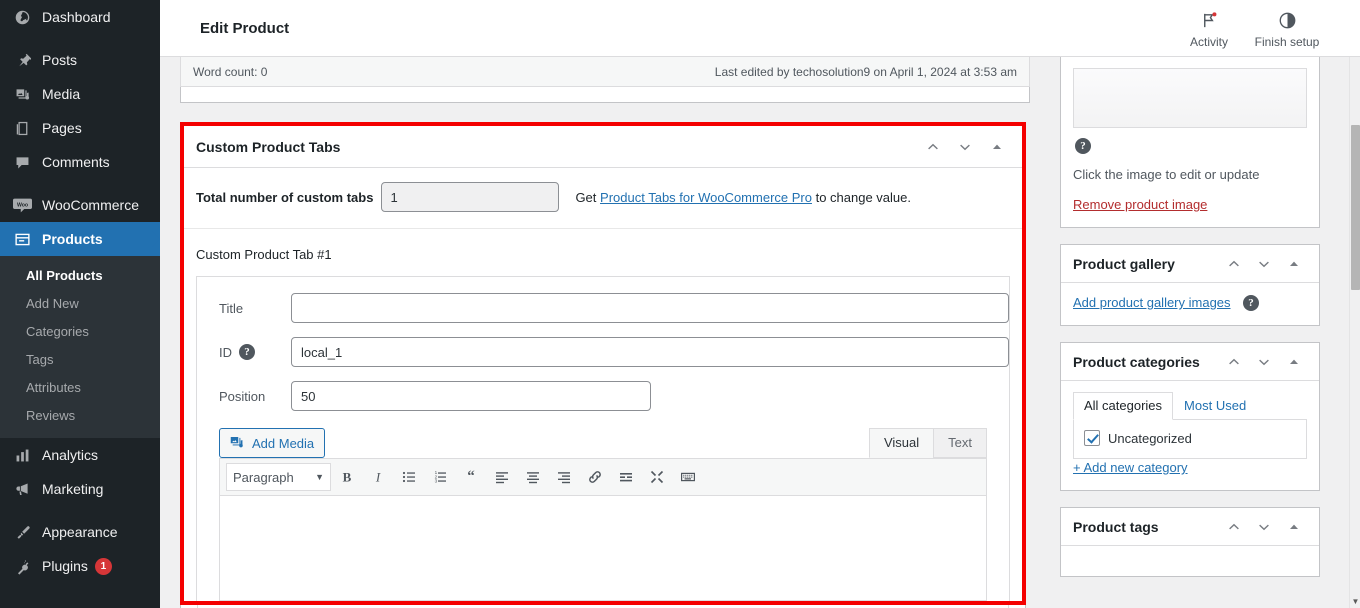 The image size is (1360, 608). I want to click on tab-title-input, so click(650, 308).